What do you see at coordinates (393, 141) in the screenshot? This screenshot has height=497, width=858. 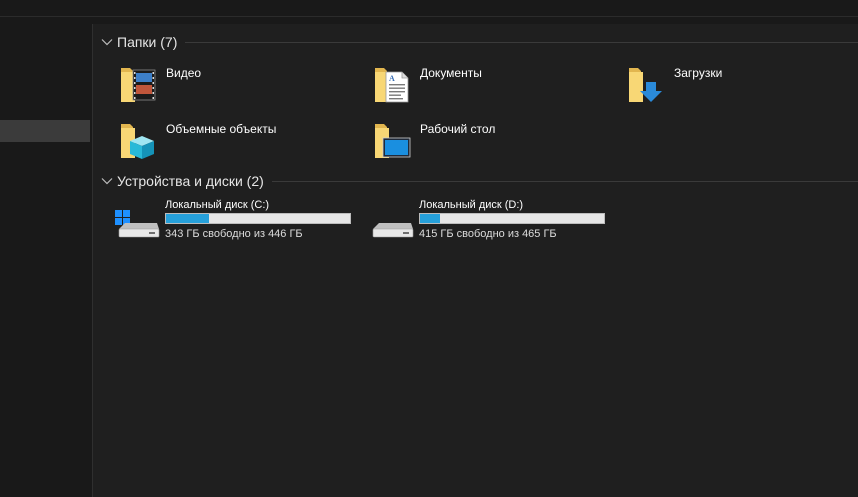 I see `desktop-folder-icon` at bounding box center [393, 141].